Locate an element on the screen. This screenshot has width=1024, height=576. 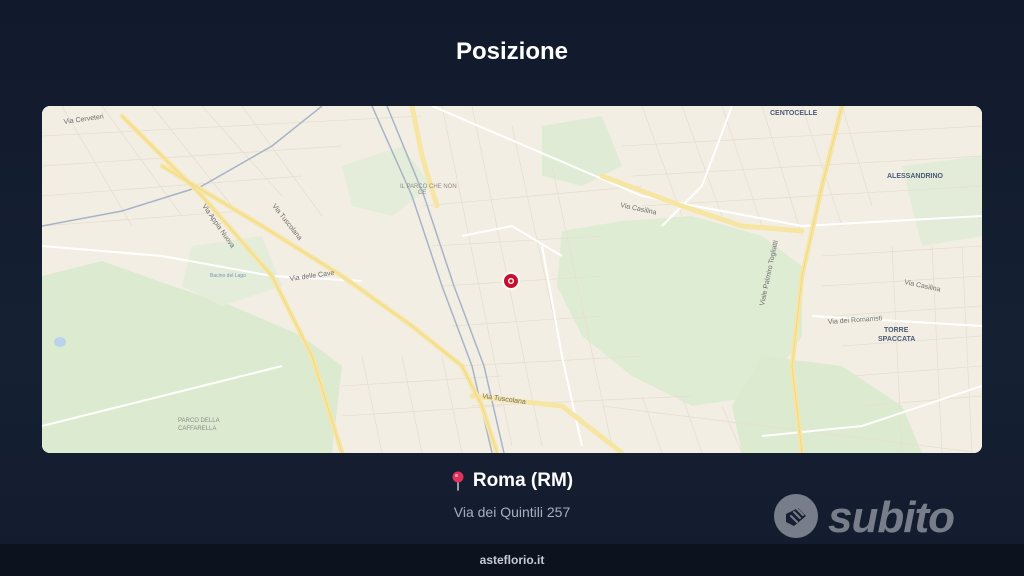
page-title: Posizione is located at coordinates (512, 51).